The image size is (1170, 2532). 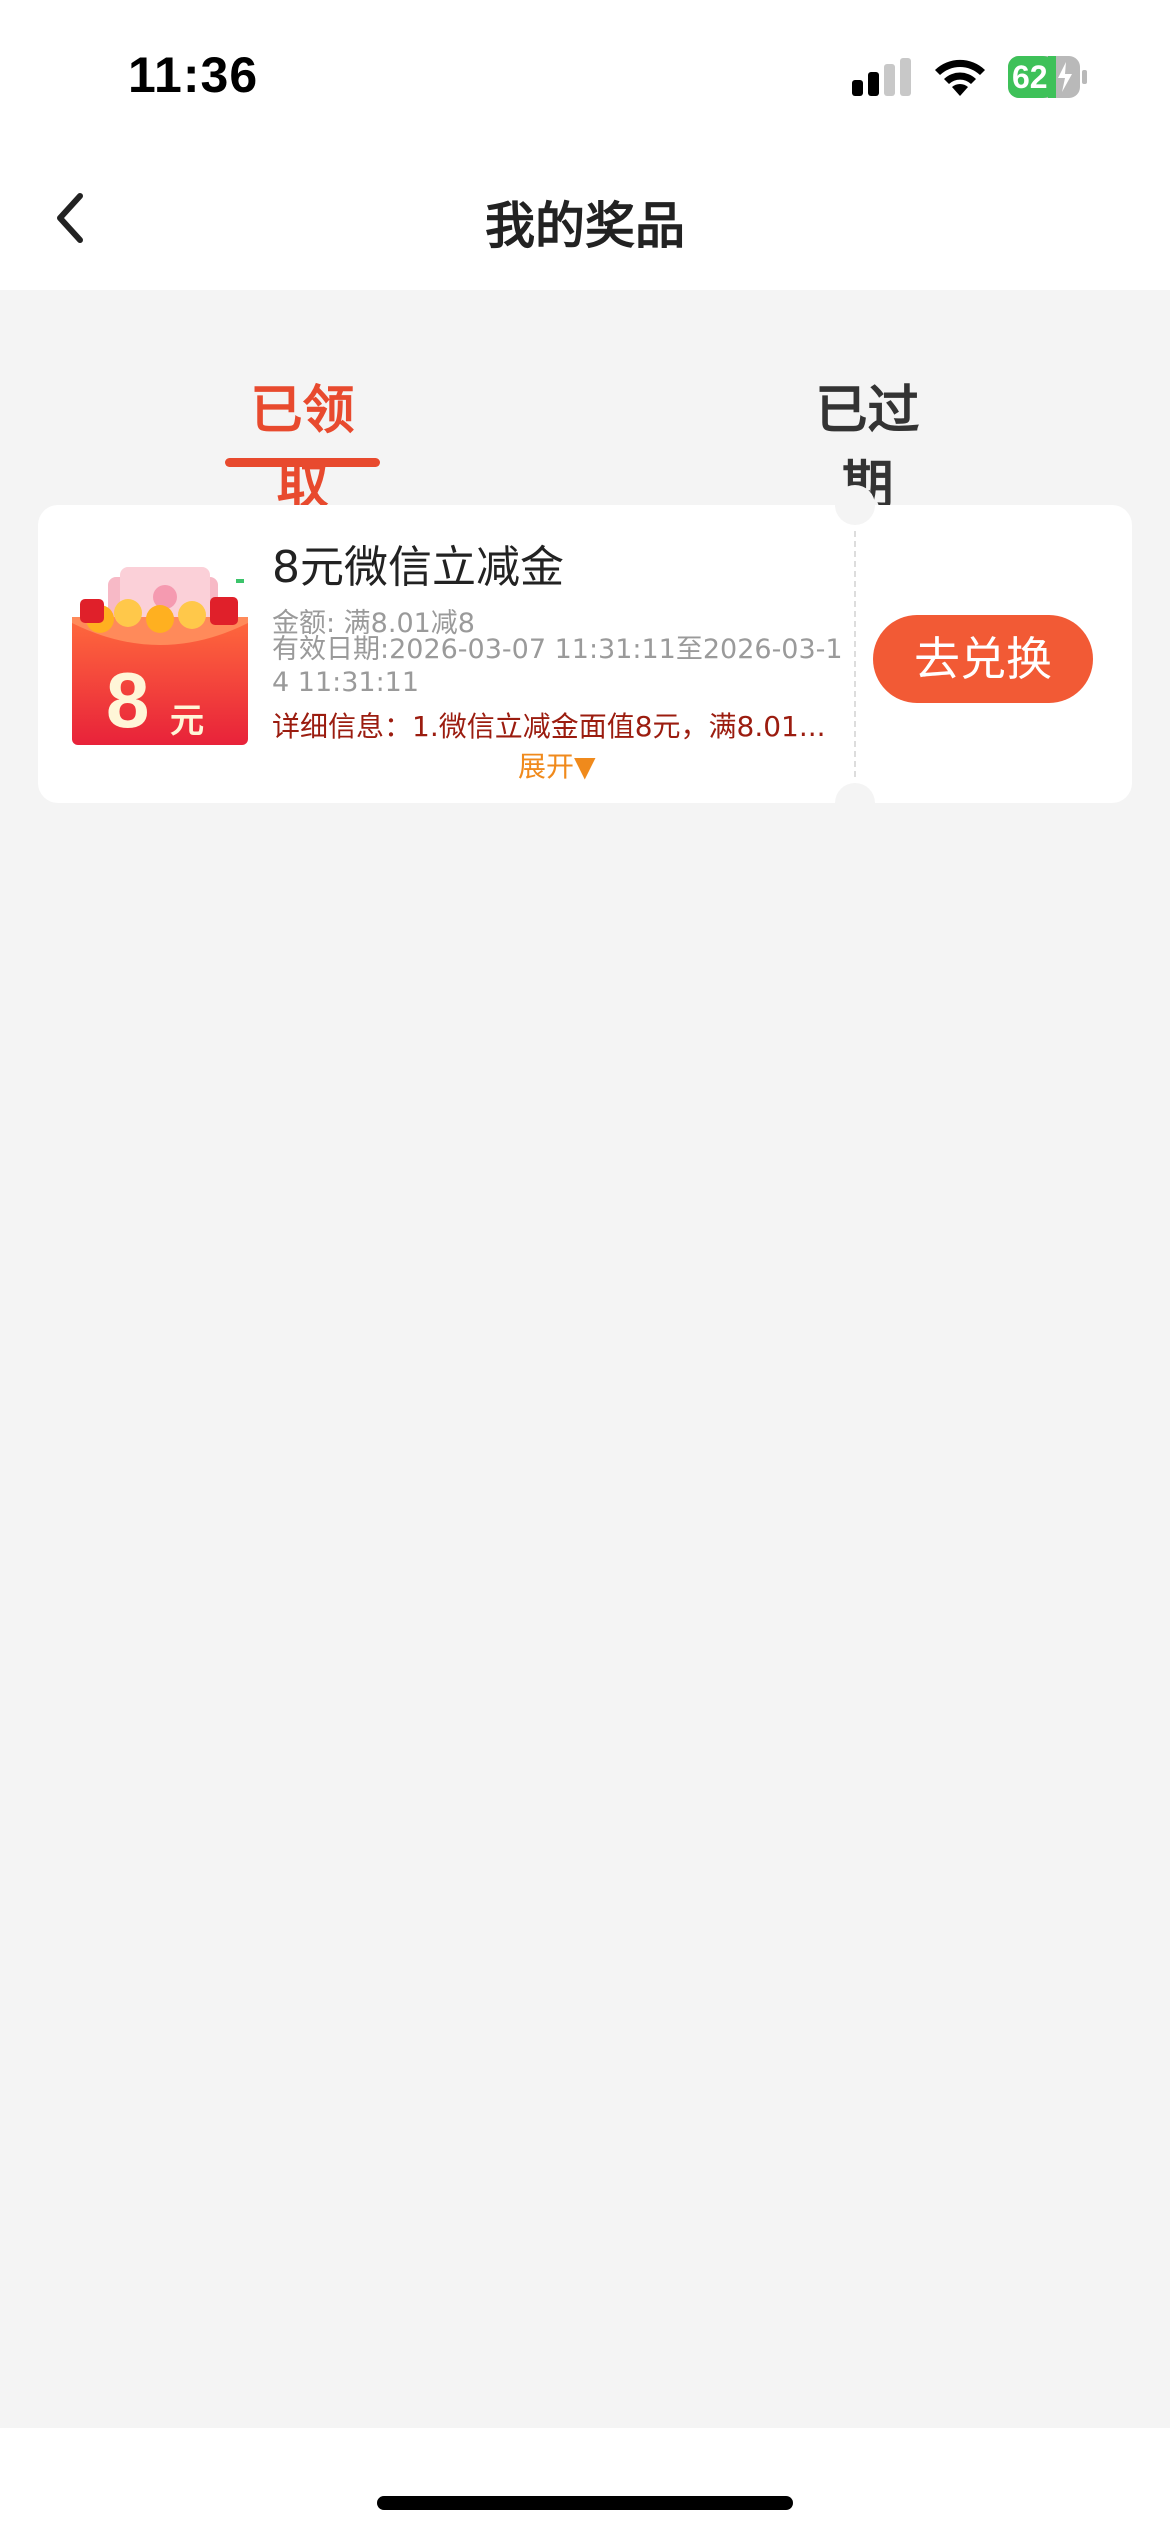 I want to click on nav-bar: 我的奖品, so click(x=585, y=220).